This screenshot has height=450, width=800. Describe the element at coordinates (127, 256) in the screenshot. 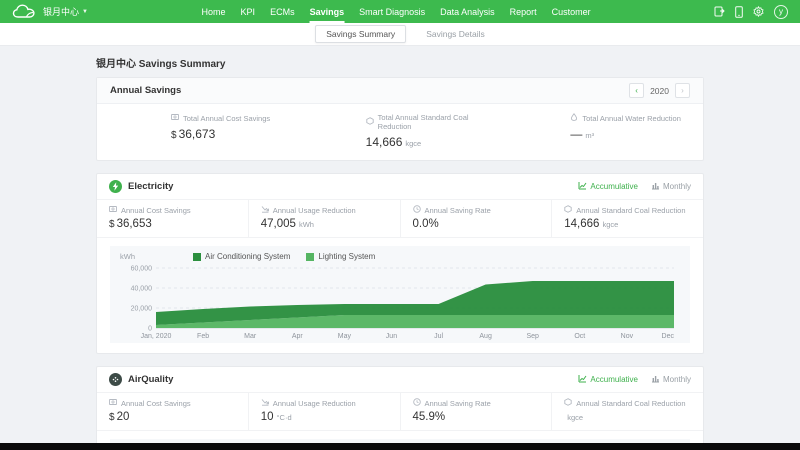

I see `chart-y-unit: kWh` at that location.